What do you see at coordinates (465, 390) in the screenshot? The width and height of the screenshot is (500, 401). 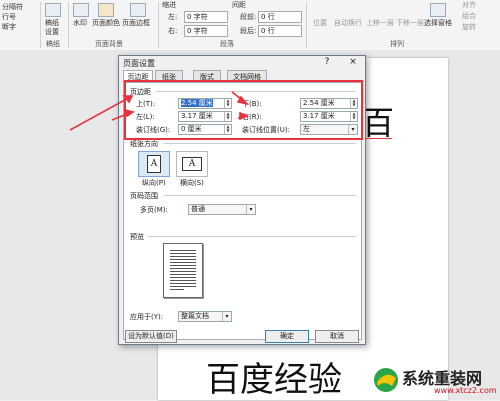 I see `watermark-url: www.xtcz2.com` at bounding box center [465, 390].